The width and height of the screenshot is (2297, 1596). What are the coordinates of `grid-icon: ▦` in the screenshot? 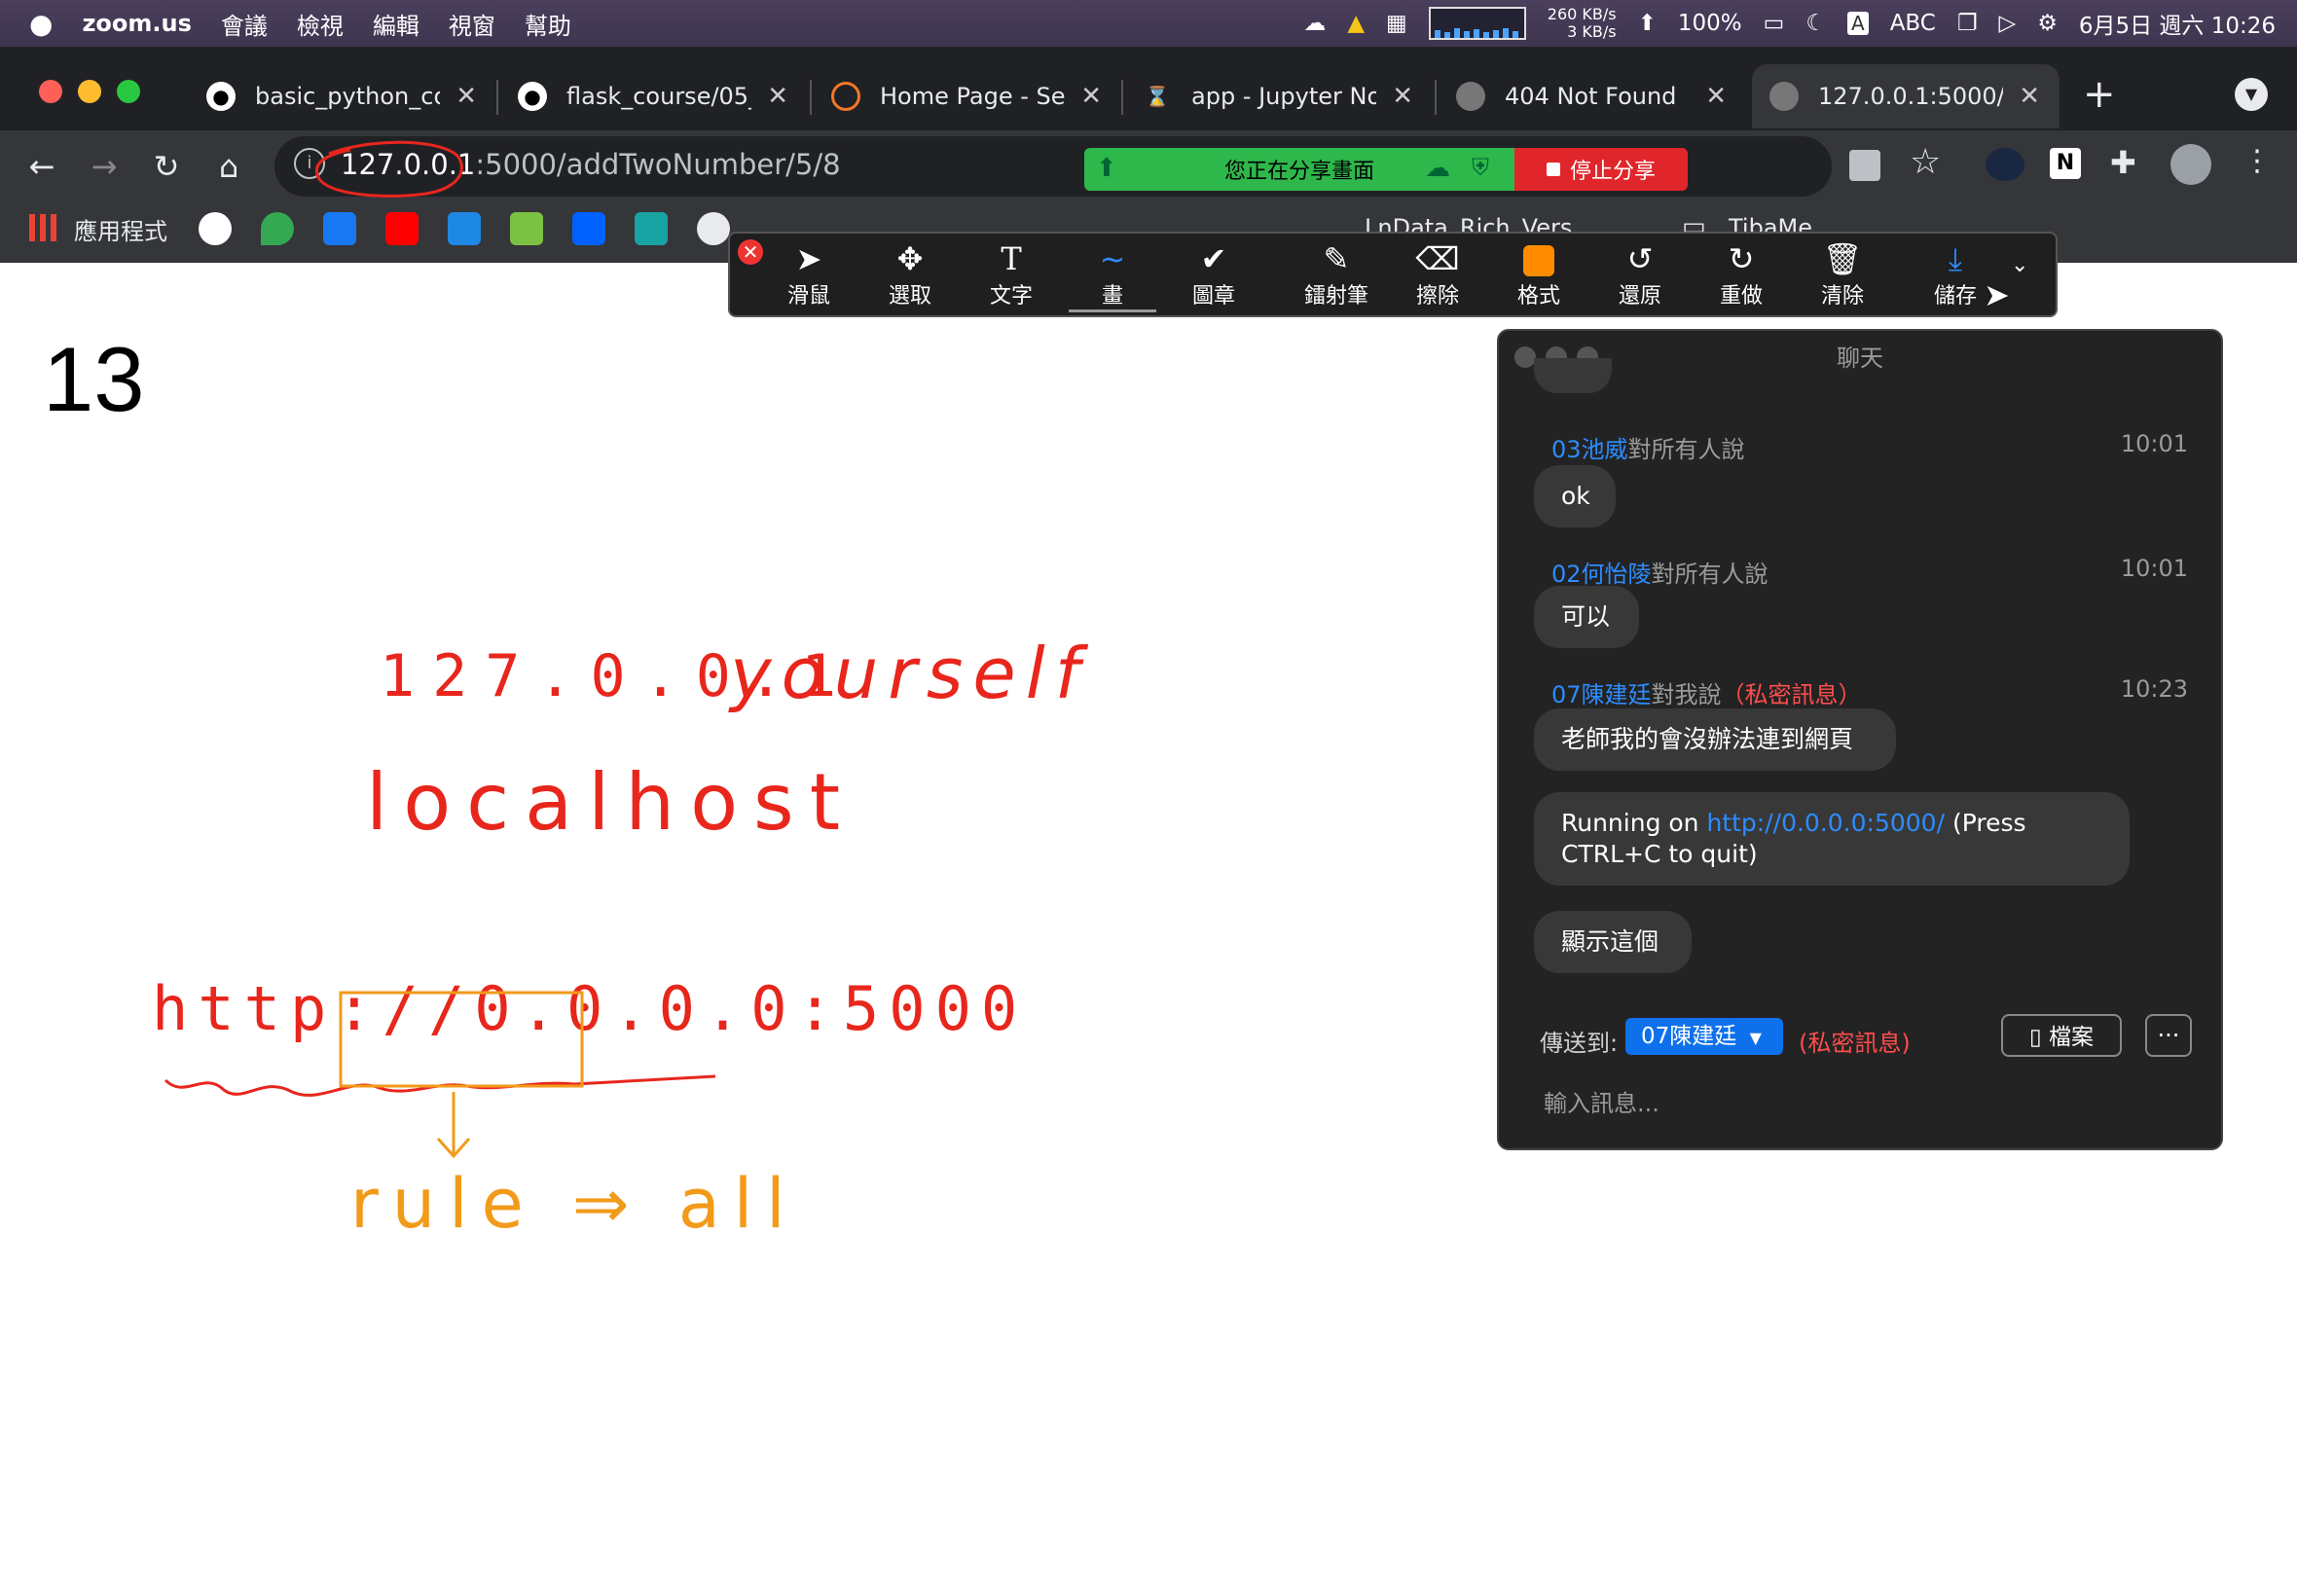 It's located at (1396, 23).